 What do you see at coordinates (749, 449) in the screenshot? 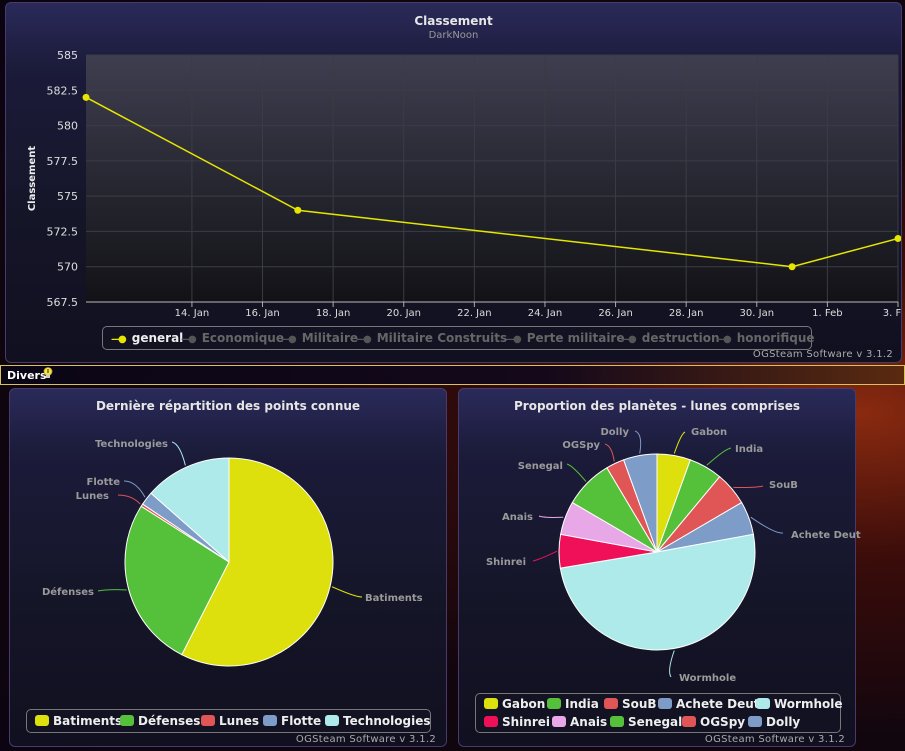
I see `slice-label: India` at bounding box center [749, 449].